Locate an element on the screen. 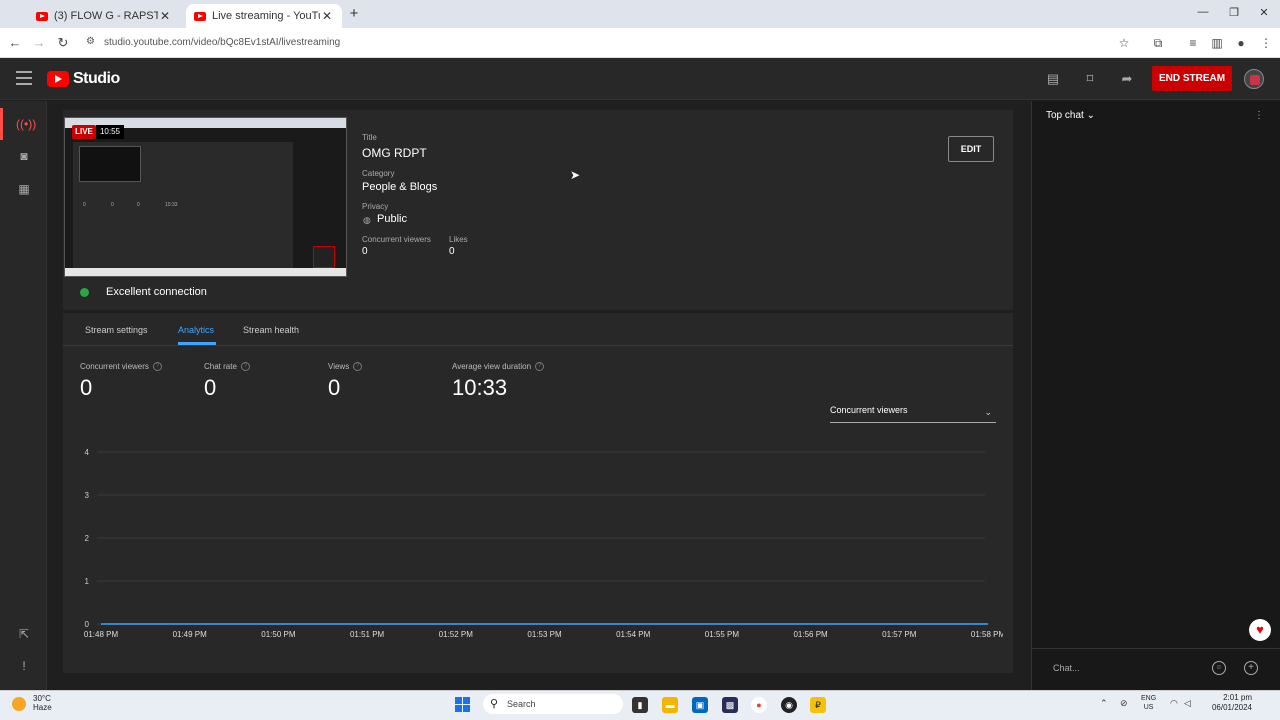  tab-analytics: Analytics is located at coordinates (196, 330).